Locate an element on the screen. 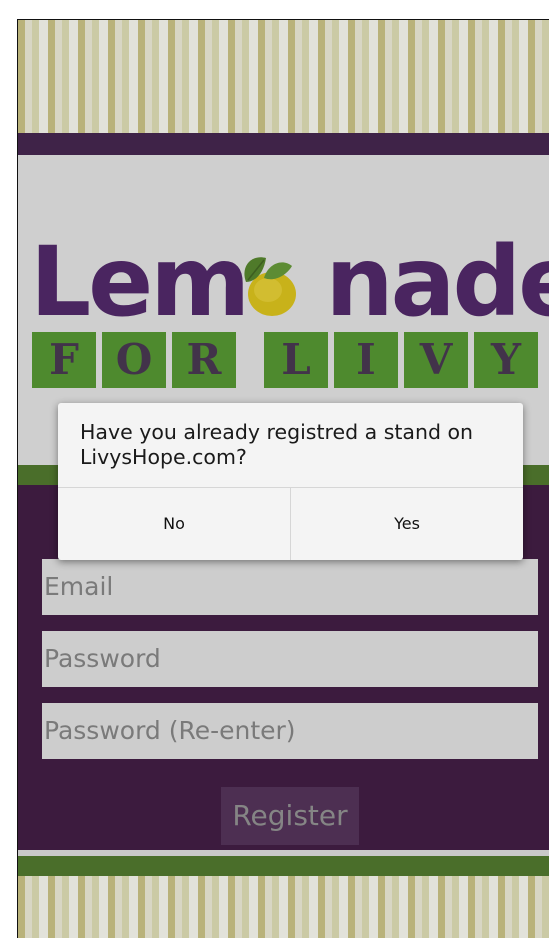  lemon-icon is located at coordinates (270, 286).